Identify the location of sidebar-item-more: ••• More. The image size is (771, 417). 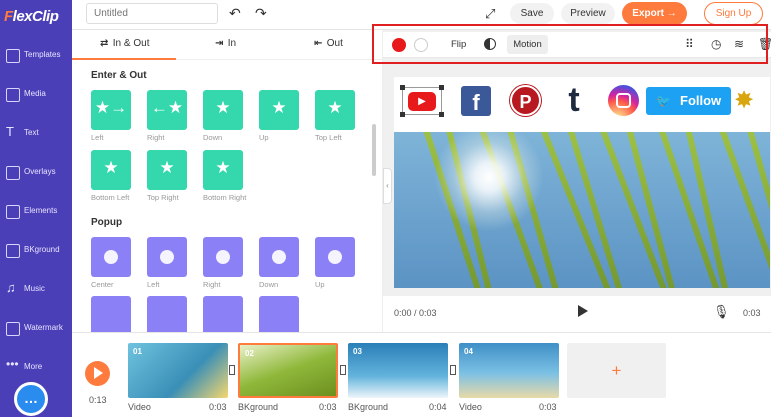
(36, 369).